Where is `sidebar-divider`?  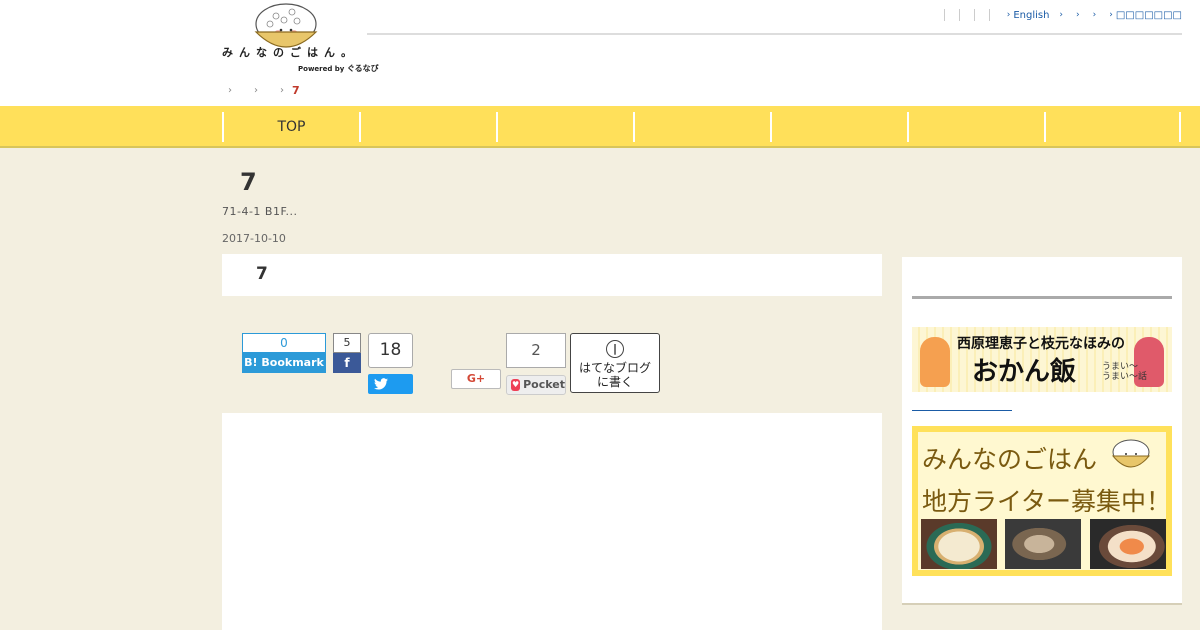
sidebar-divider is located at coordinates (1042, 297).